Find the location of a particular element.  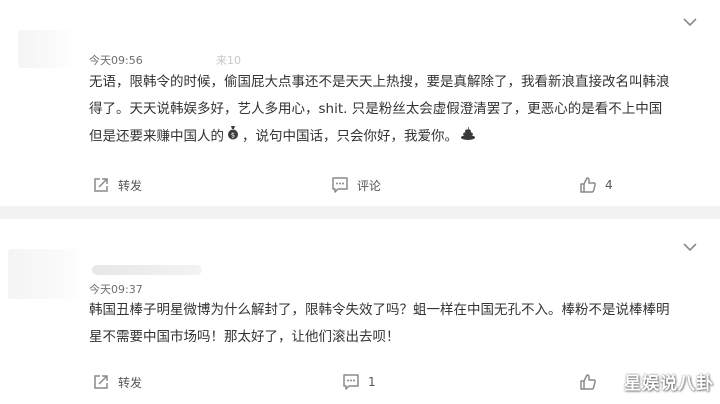

comment-button: 评论 is located at coordinates (356, 185).